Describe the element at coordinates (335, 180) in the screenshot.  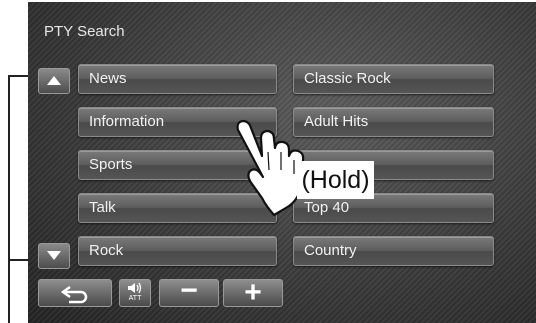
I see `hold-annotation: (Hold)` at that location.